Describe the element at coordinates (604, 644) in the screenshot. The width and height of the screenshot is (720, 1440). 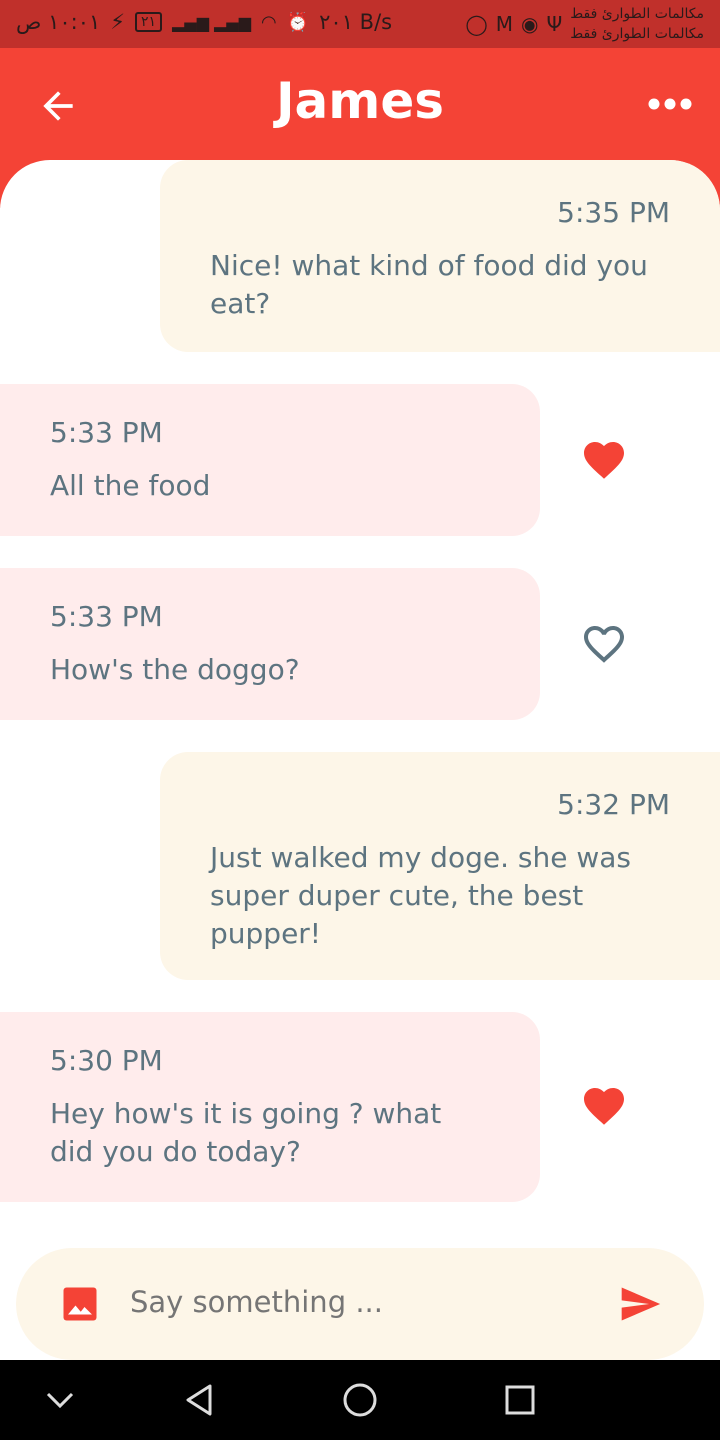
I see `heart-outline-icon` at that location.